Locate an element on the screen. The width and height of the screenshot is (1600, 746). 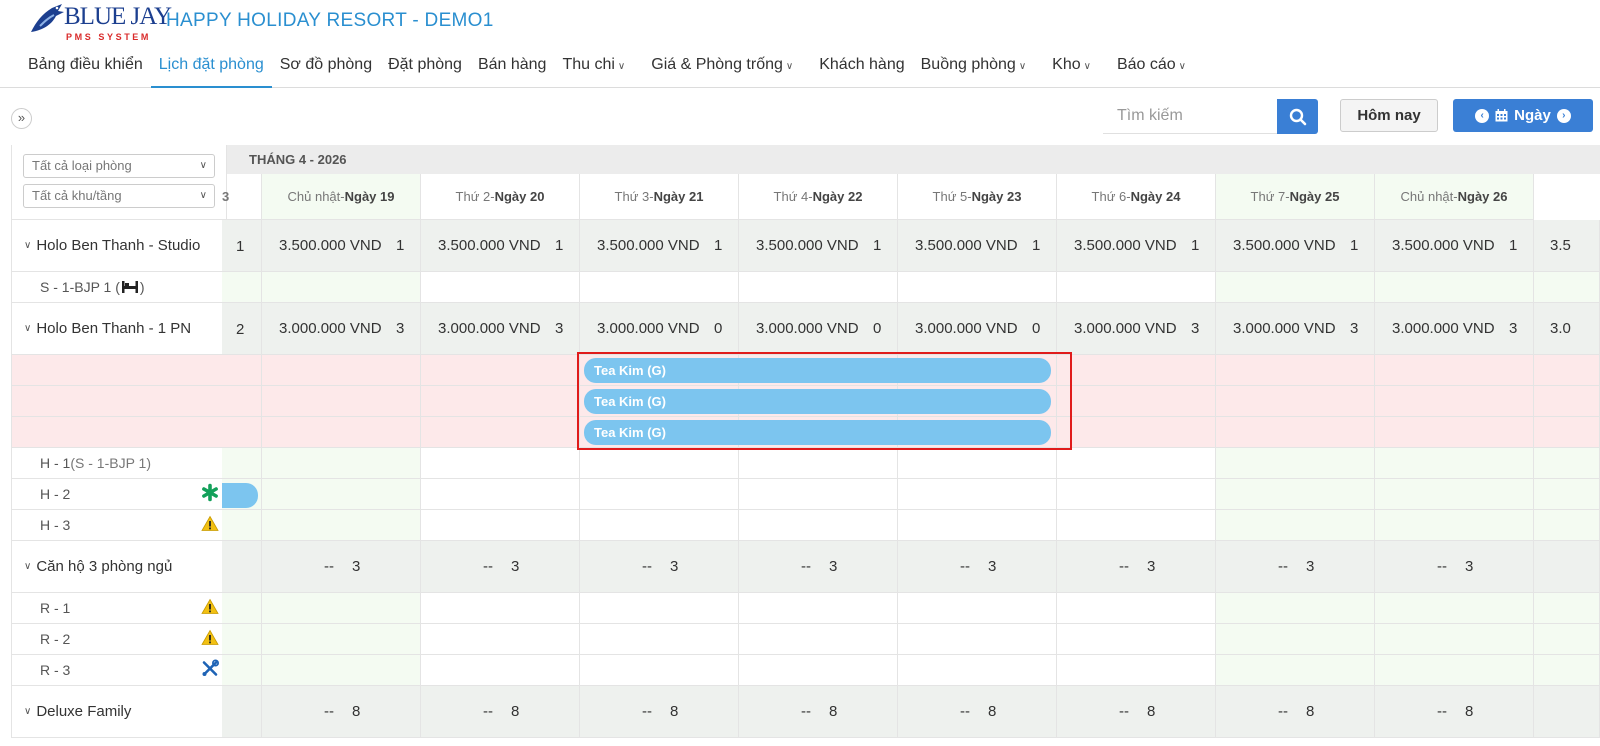
asterisk-icon is located at coordinates (210, 494).